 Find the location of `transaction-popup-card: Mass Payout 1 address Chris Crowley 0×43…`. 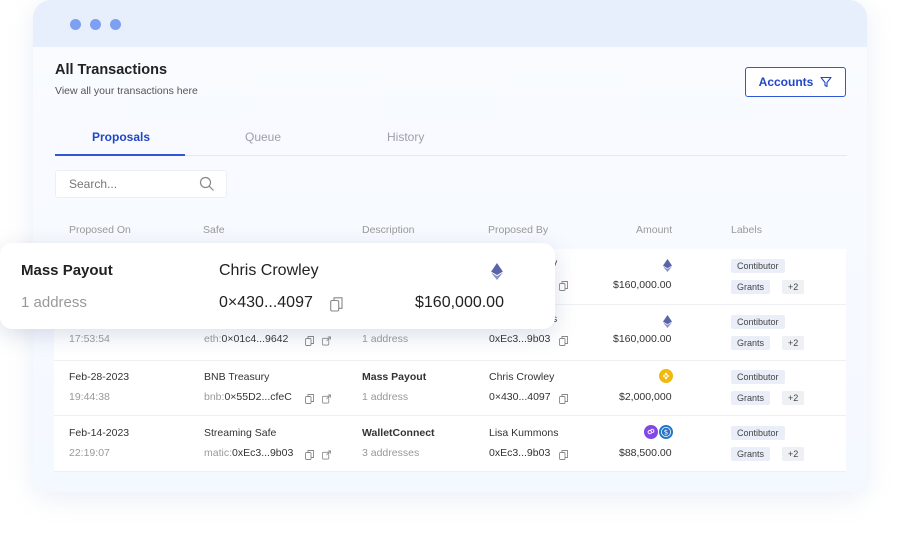

transaction-popup-card: Mass Payout 1 address Chris Crowley 0×43… is located at coordinates (277, 286).